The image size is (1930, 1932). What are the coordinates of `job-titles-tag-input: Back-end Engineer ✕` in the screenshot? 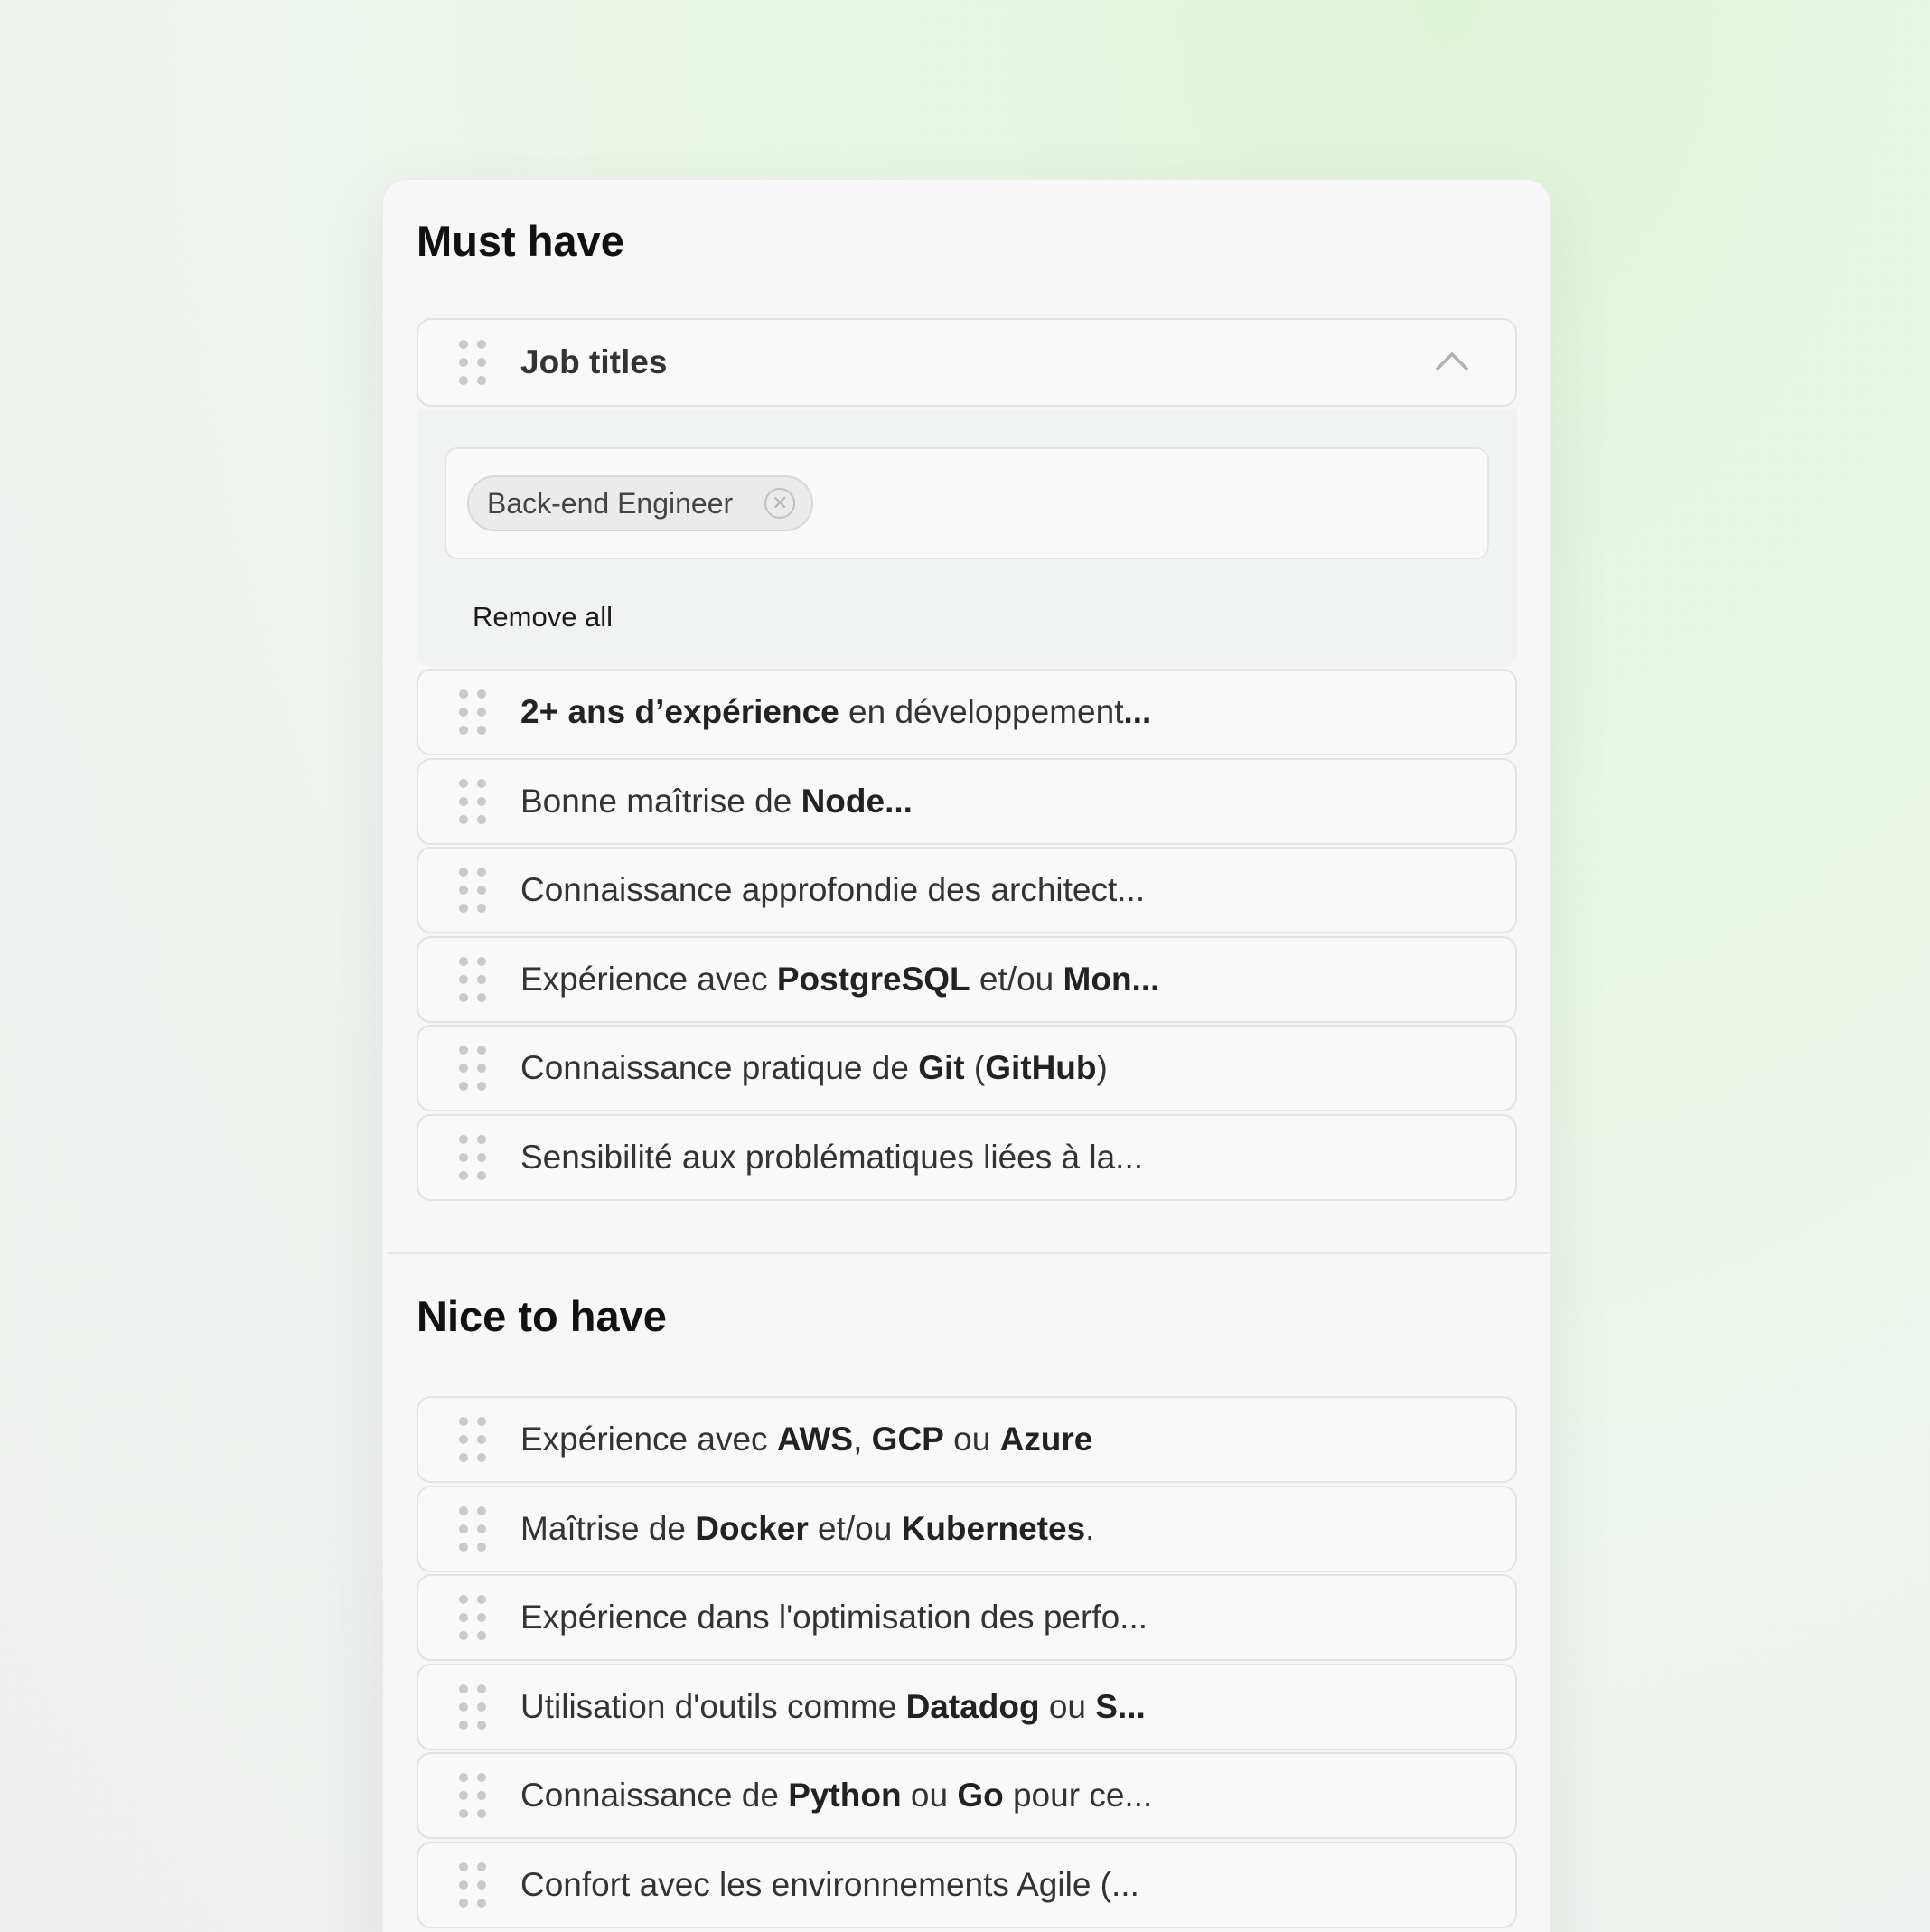 It's located at (967, 503).